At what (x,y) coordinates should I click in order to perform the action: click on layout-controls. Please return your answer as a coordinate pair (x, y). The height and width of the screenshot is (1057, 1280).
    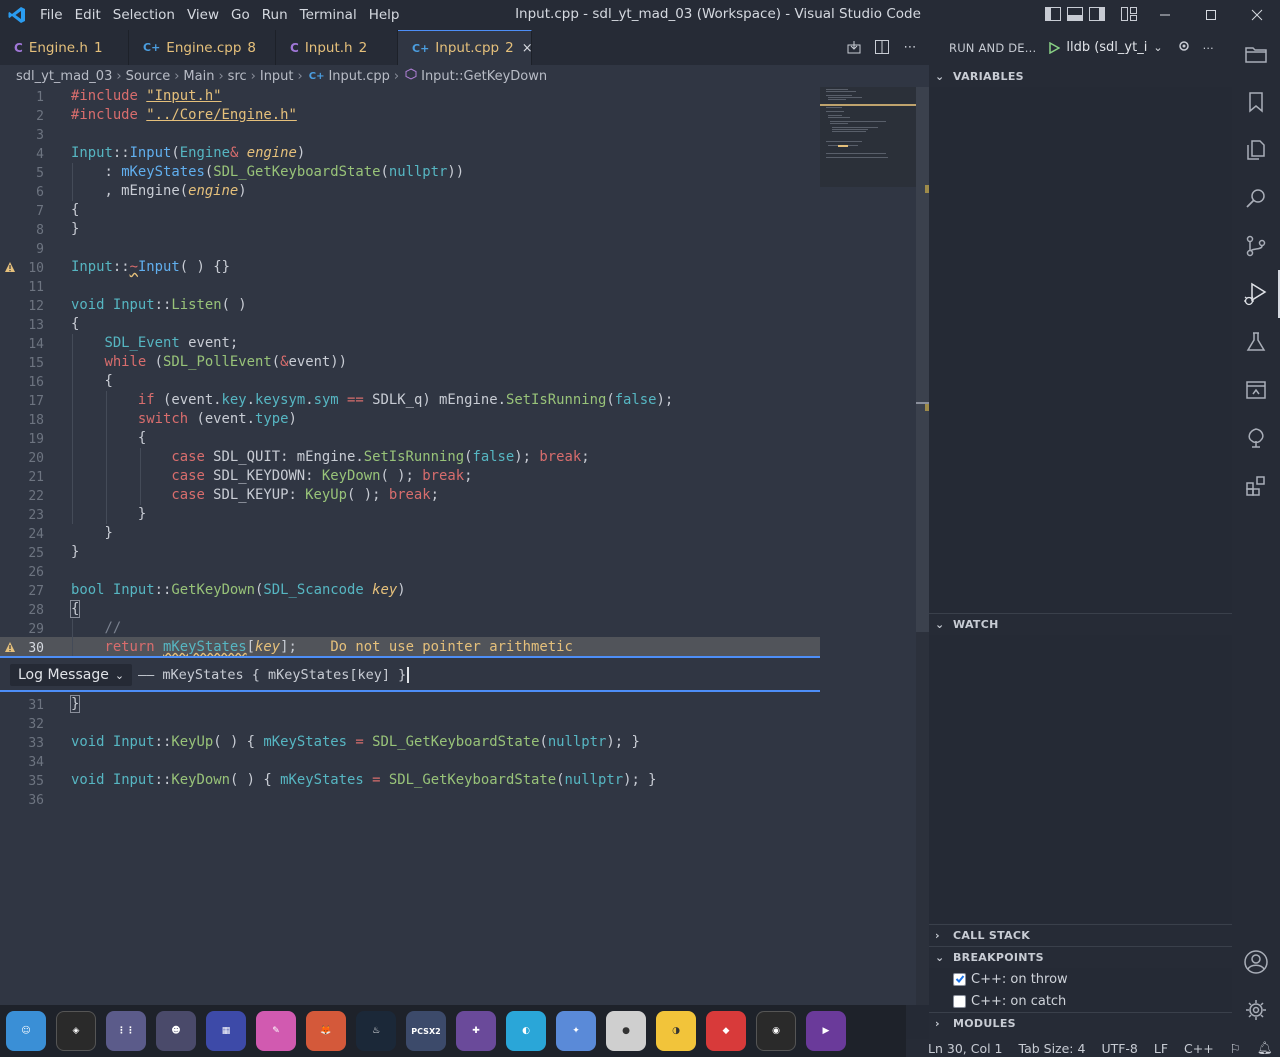
    Looking at the image, I should click on (1091, 14).